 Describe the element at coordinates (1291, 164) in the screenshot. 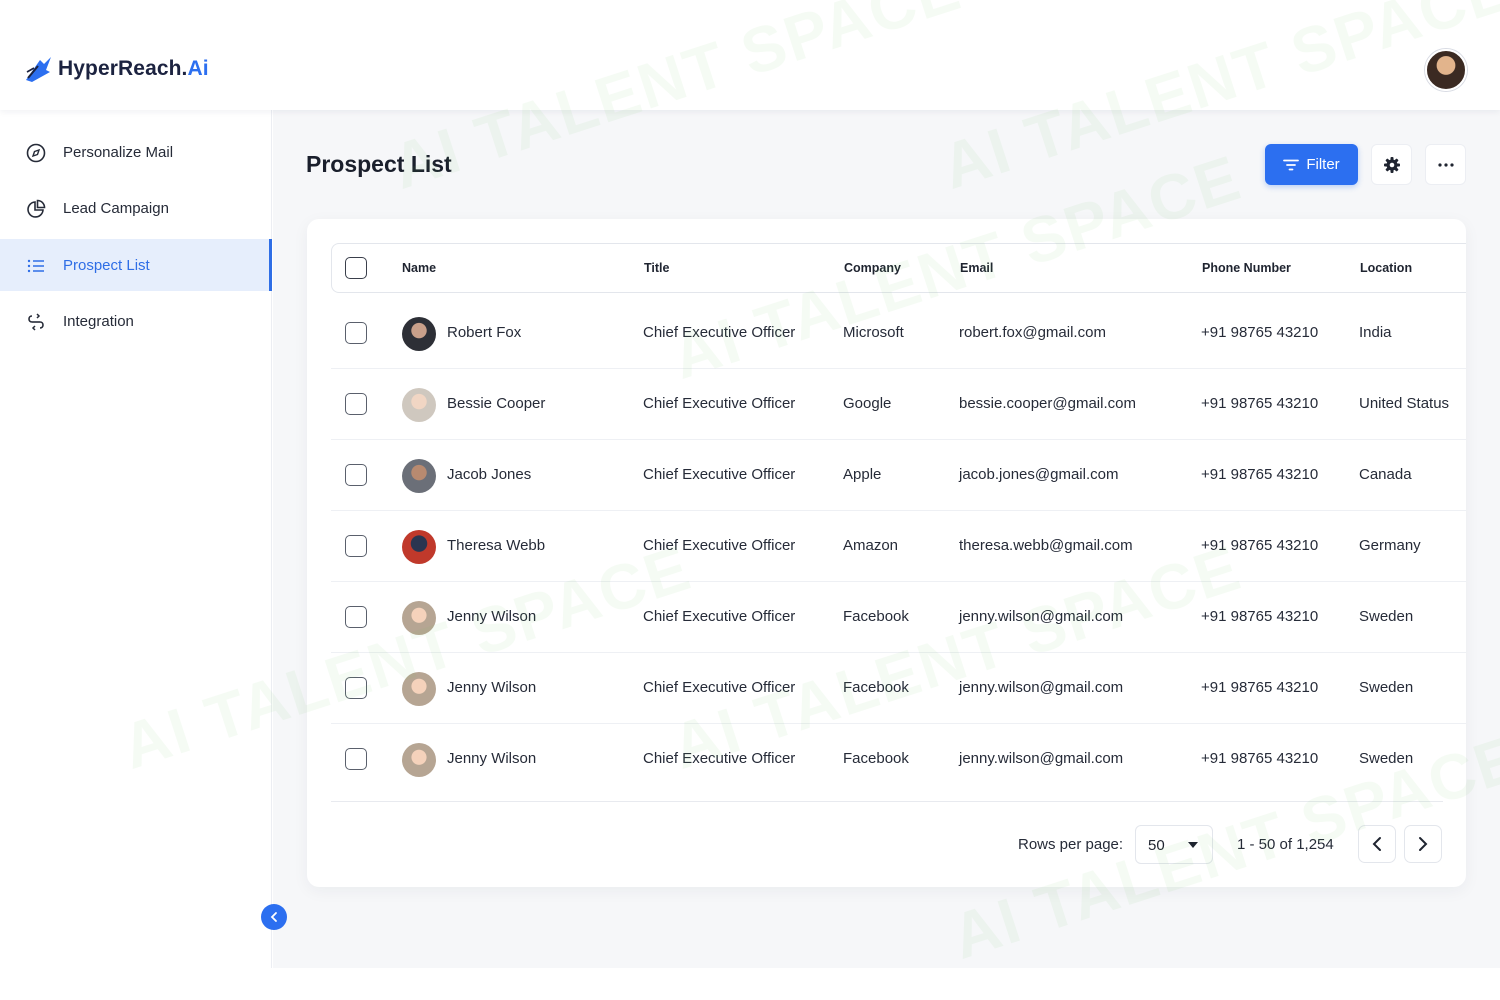

I see `filter-icon` at that location.